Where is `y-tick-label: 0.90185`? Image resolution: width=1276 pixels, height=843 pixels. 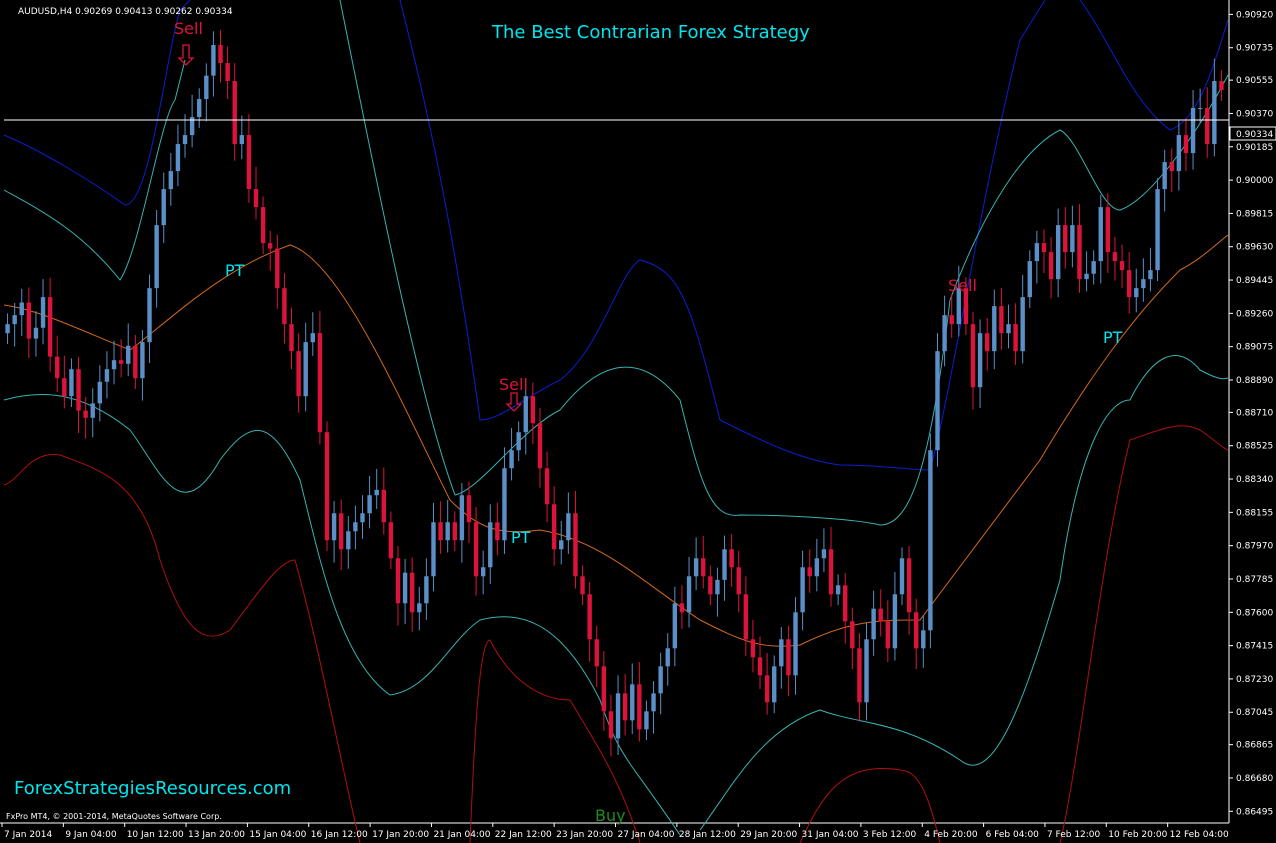
y-tick-label: 0.90185 is located at coordinates (1254, 148).